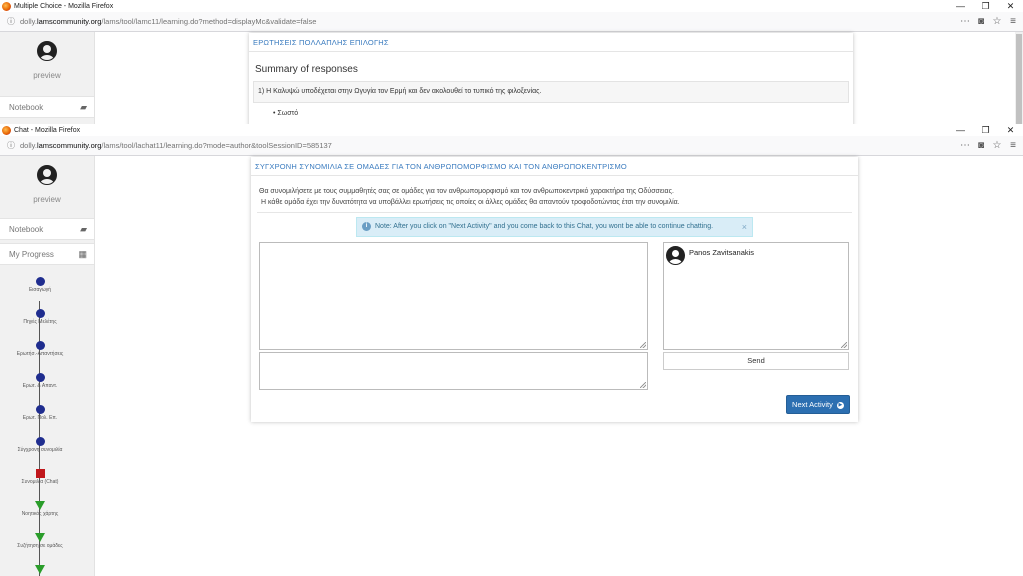 This screenshot has height=576, width=1023. What do you see at coordinates (47, 130) in the screenshot?
I see `window-title: Chat - Mozilla Firefox` at bounding box center [47, 130].